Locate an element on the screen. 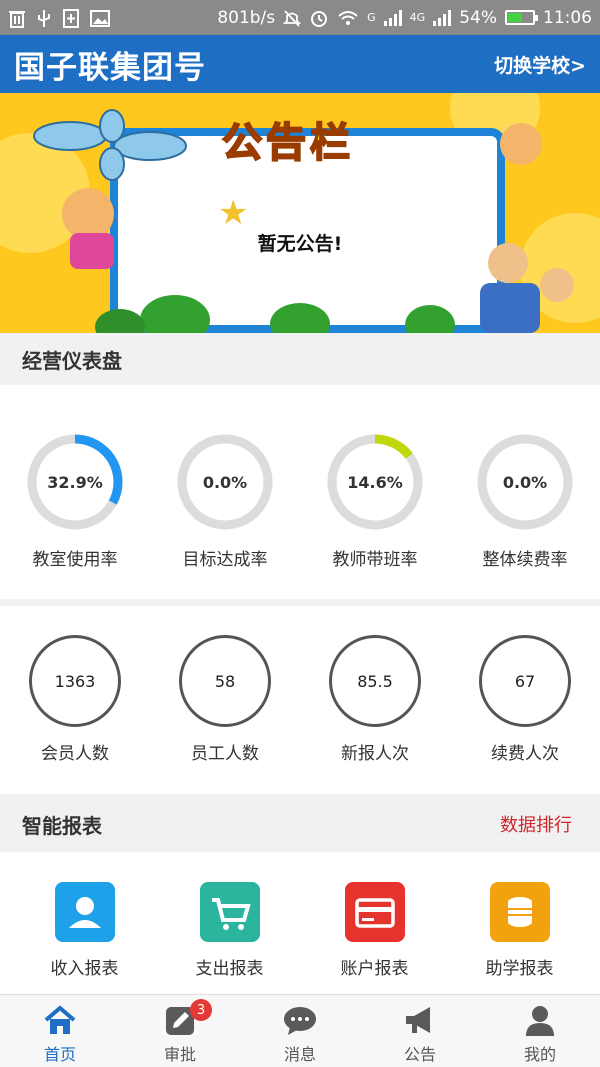 This screenshot has height=1067, width=600. network-type-2: 4G is located at coordinates (417, 17).